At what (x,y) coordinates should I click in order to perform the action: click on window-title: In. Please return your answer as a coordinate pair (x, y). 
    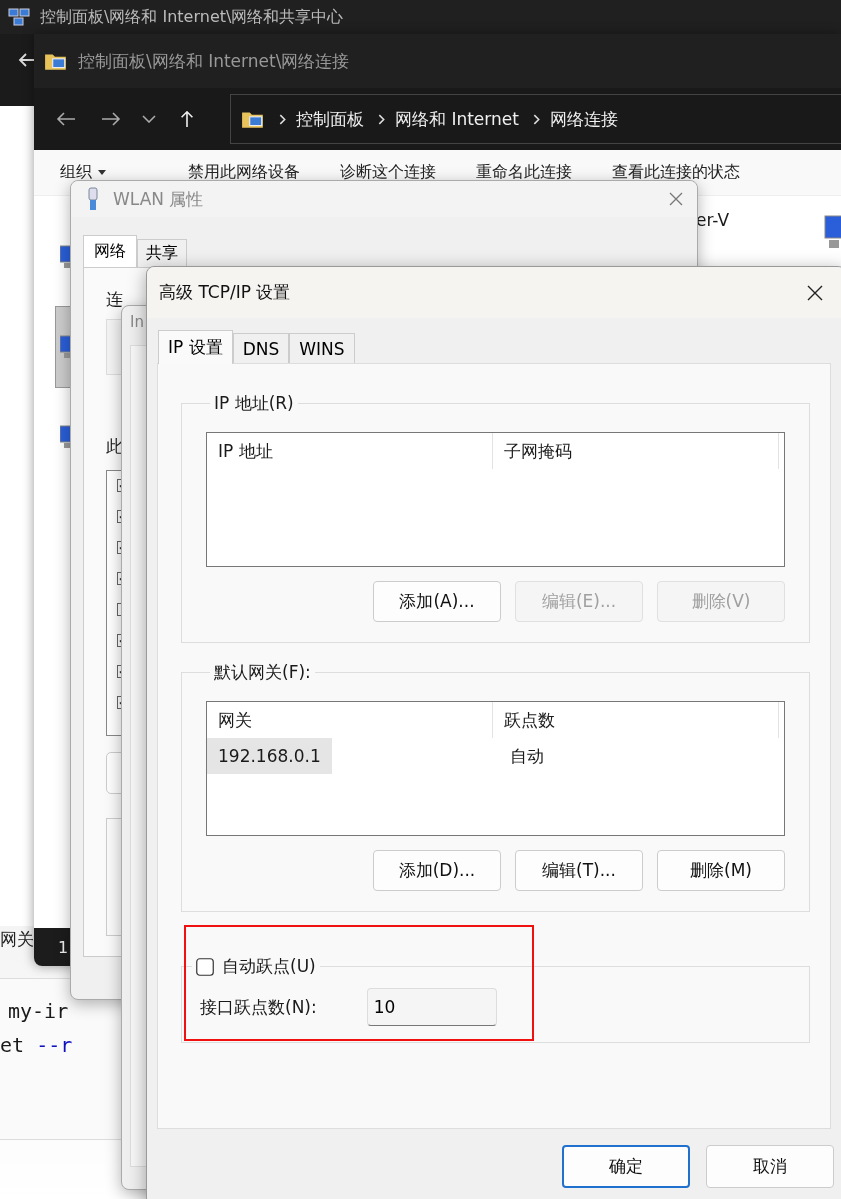
    Looking at the image, I should click on (137, 322).